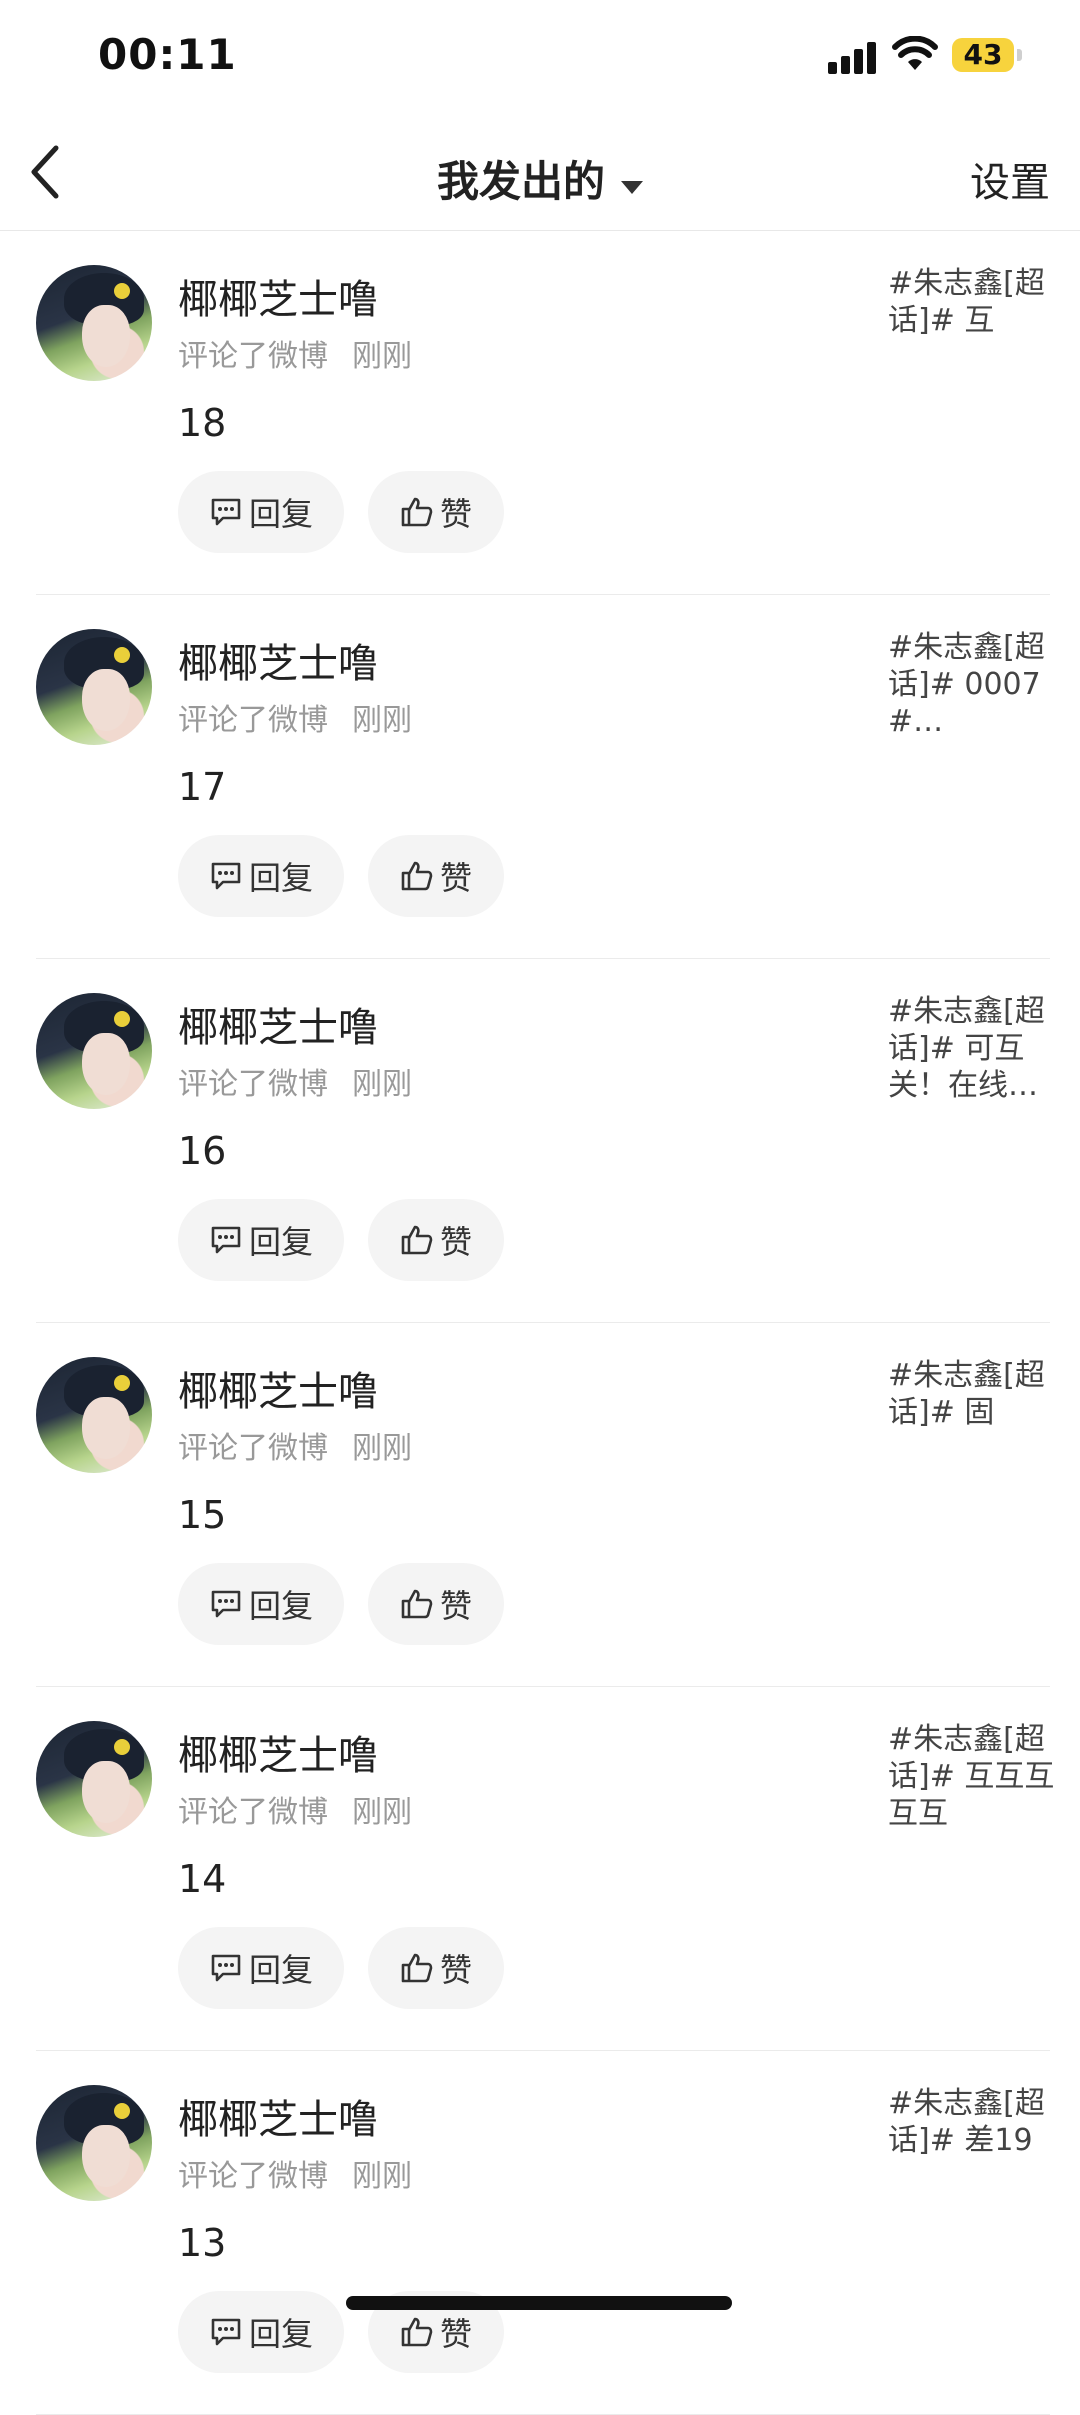 The height and width of the screenshot is (2415, 1080). I want to click on weibo-topic-preview: #朱志鑫[超话]# 固, so click(973, 1394).